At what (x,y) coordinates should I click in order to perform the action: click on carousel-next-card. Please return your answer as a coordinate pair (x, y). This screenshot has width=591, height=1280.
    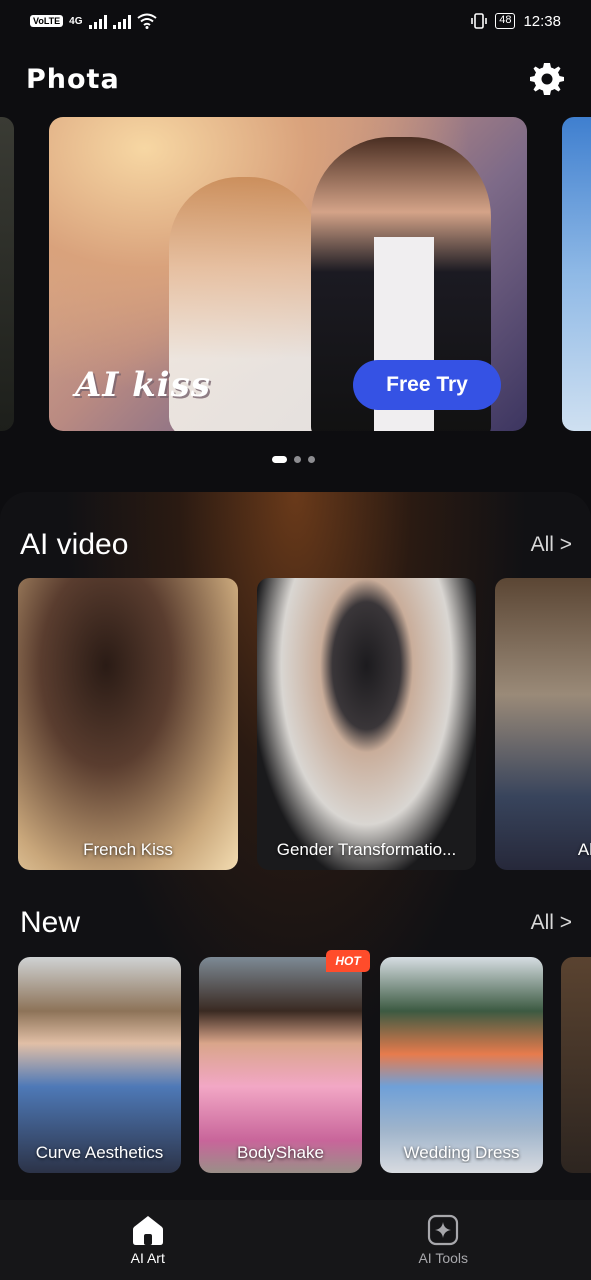
    Looking at the image, I should click on (576, 274).